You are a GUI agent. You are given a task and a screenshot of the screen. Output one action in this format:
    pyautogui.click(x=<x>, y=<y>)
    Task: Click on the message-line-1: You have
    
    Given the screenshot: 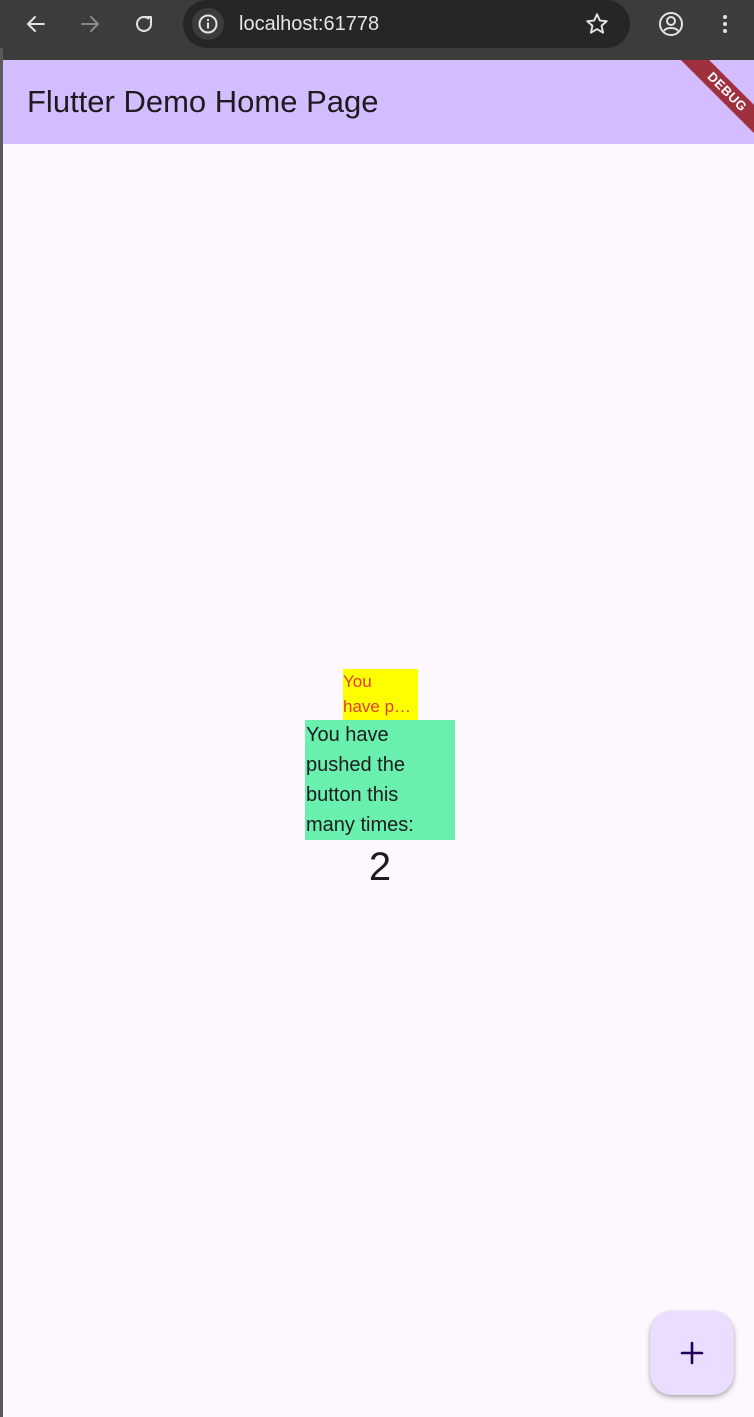 What is the action you would take?
    pyautogui.click(x=347, y=735)
    